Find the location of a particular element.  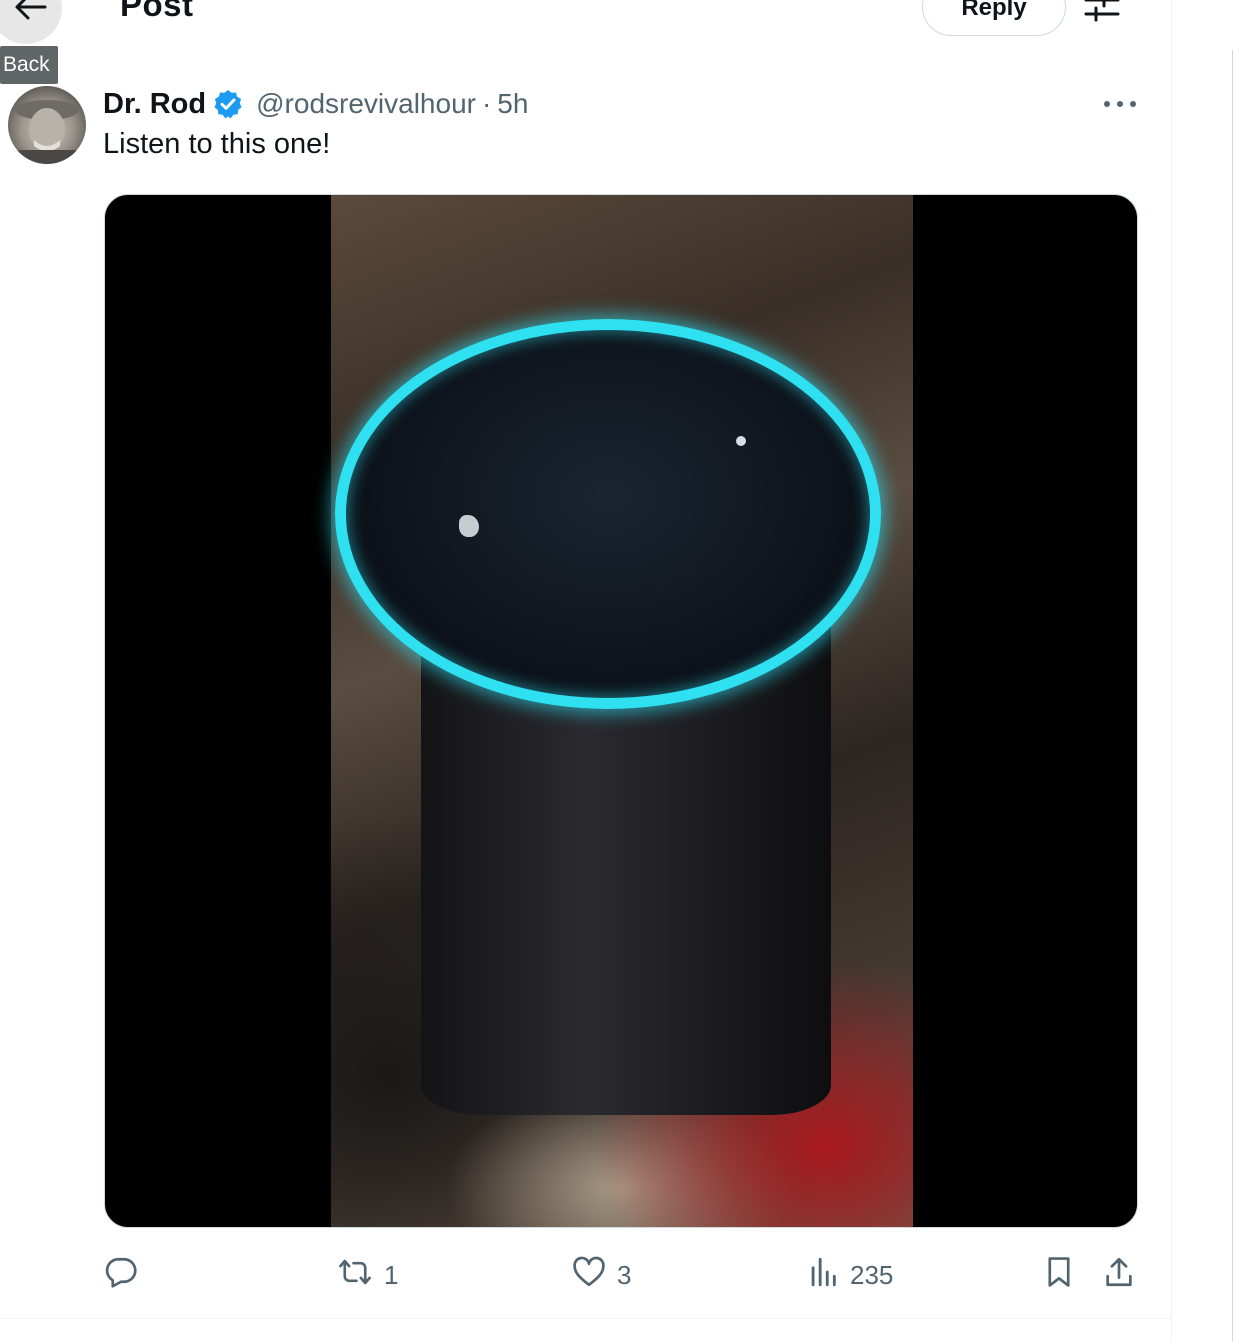

more-horizontal-icon is located at coordinates (1120, 106).